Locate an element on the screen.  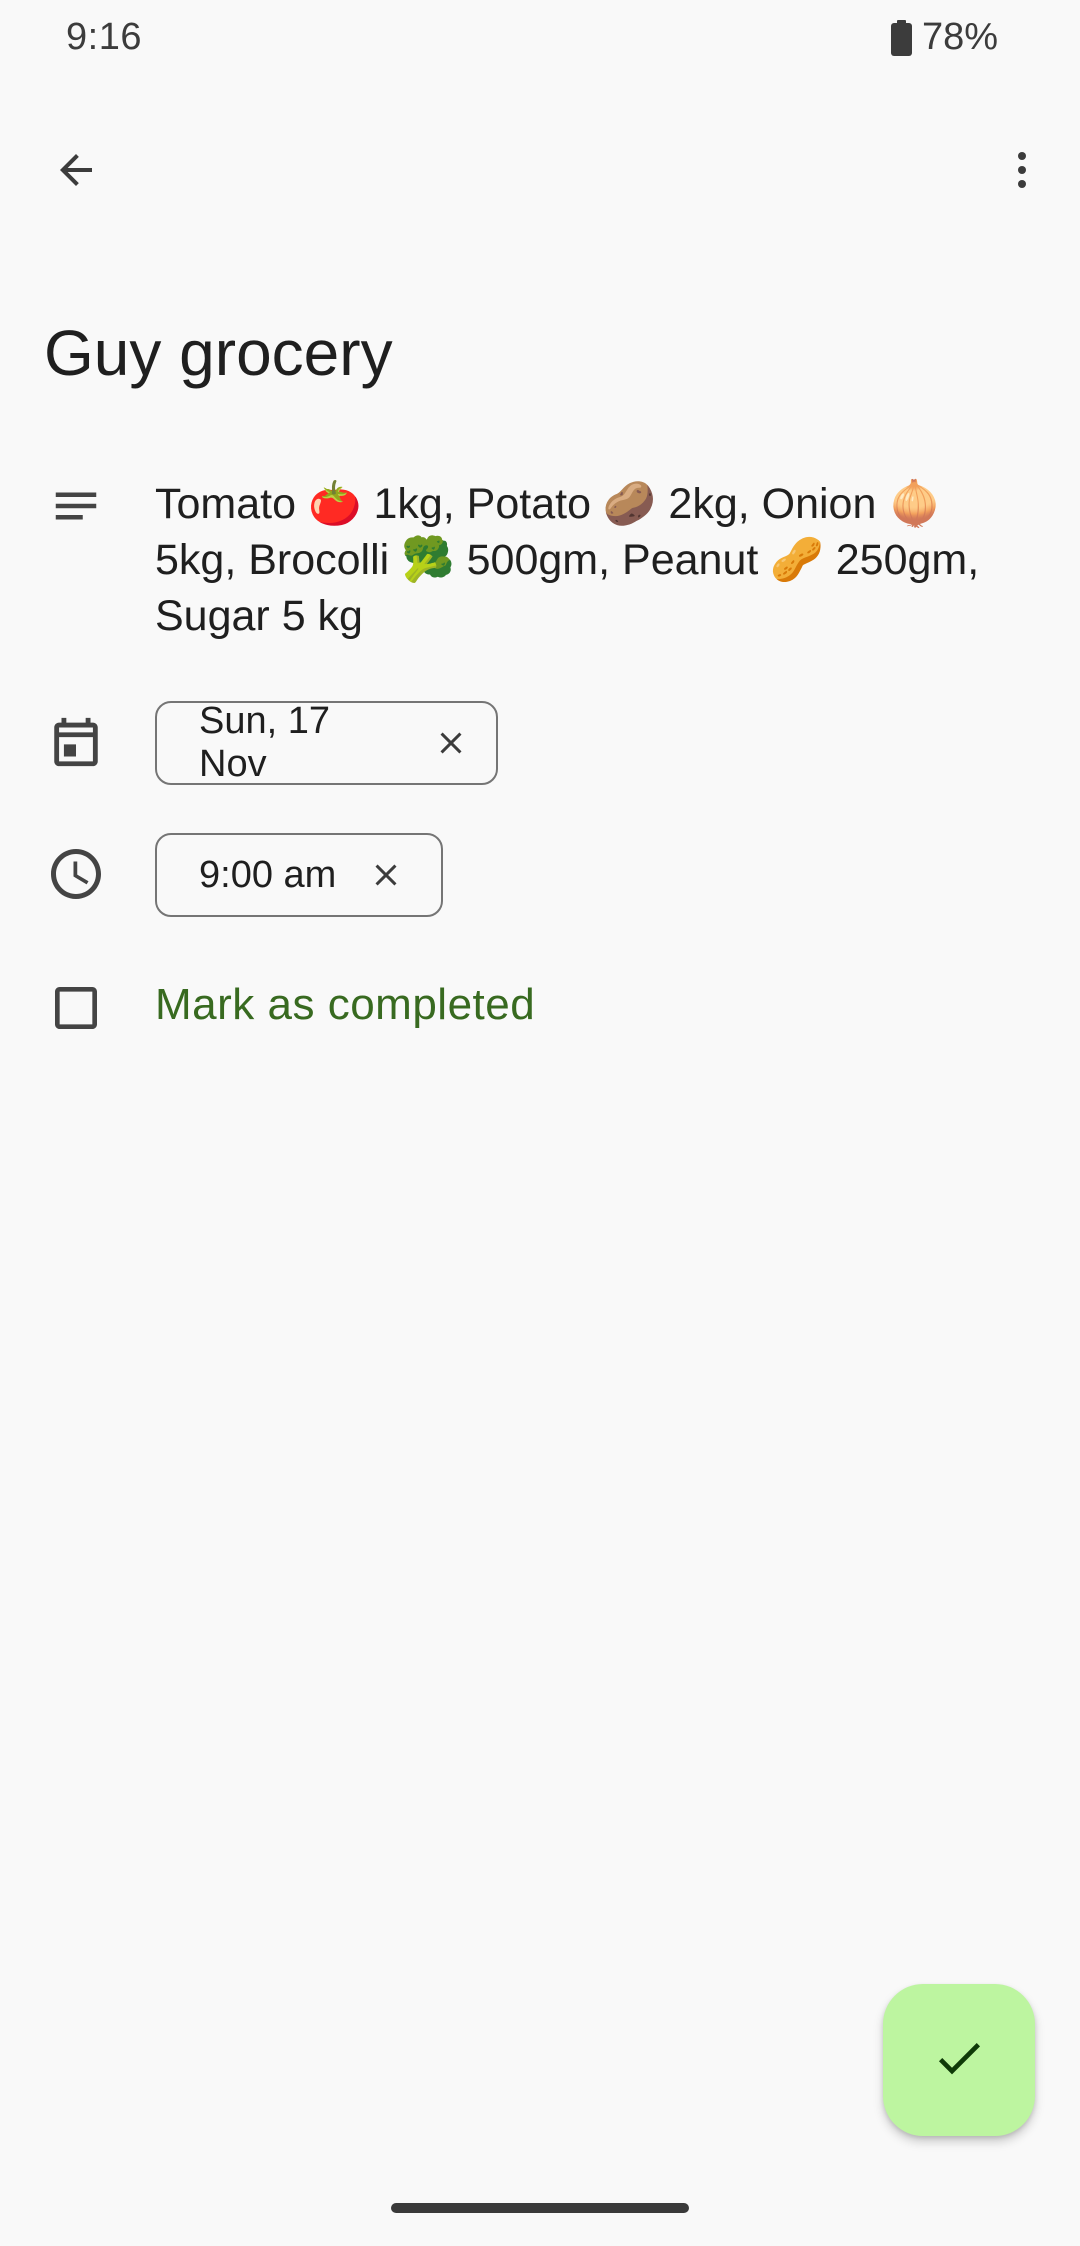
status-right: 78% is located at coordinates (944, 37).